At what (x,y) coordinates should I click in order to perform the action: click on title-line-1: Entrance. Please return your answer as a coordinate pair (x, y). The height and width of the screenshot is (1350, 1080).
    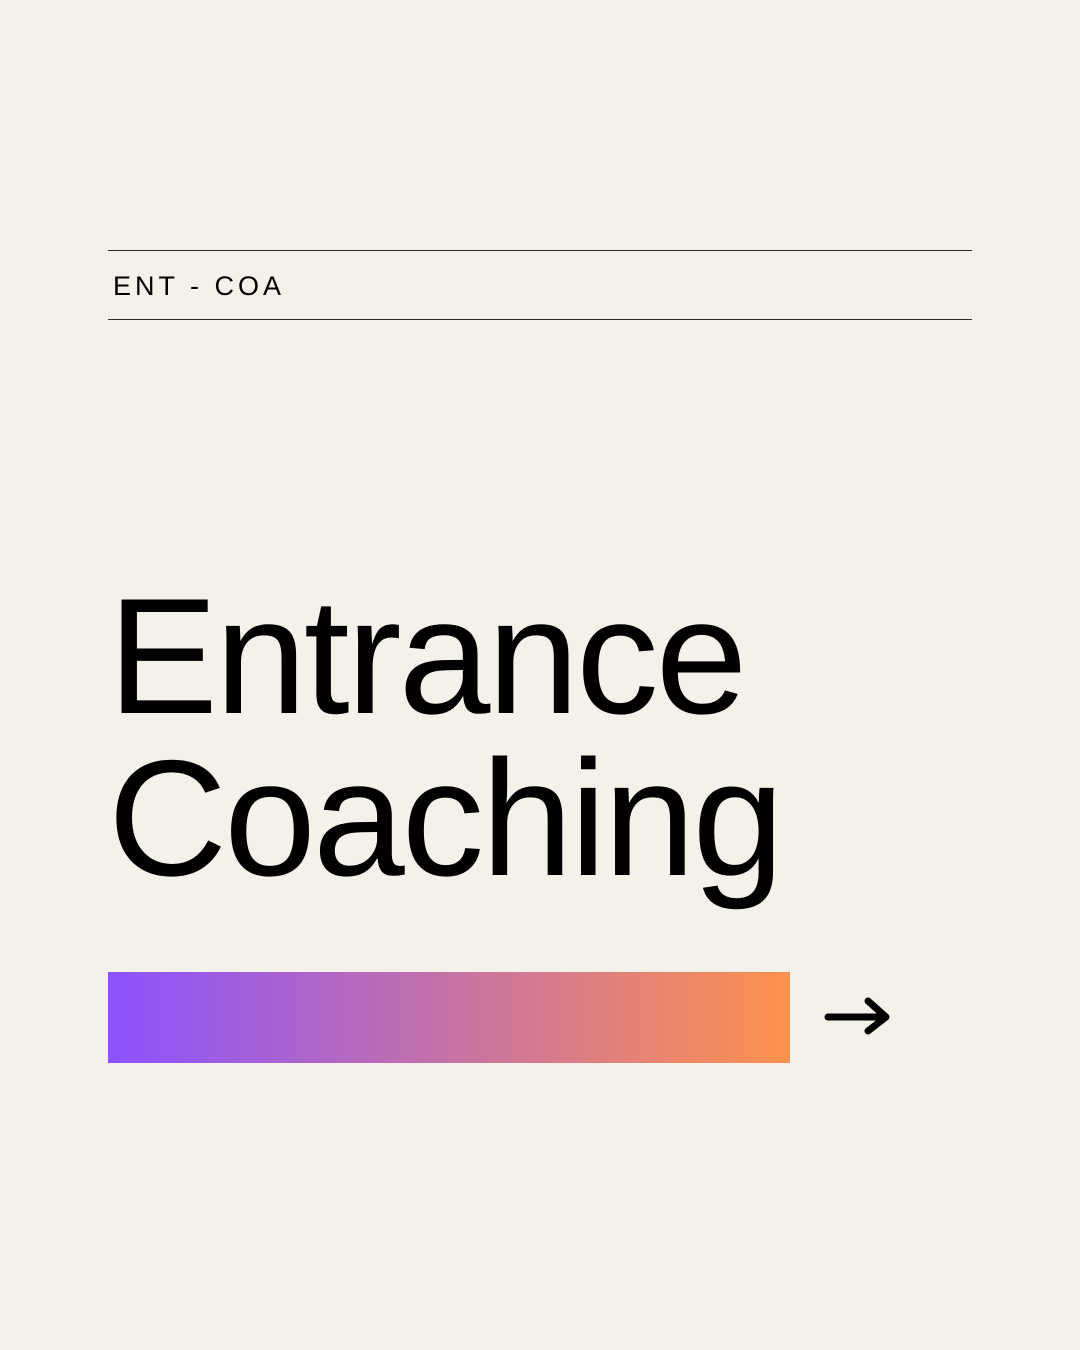
    Looking at the image, I should click on (427, 656).